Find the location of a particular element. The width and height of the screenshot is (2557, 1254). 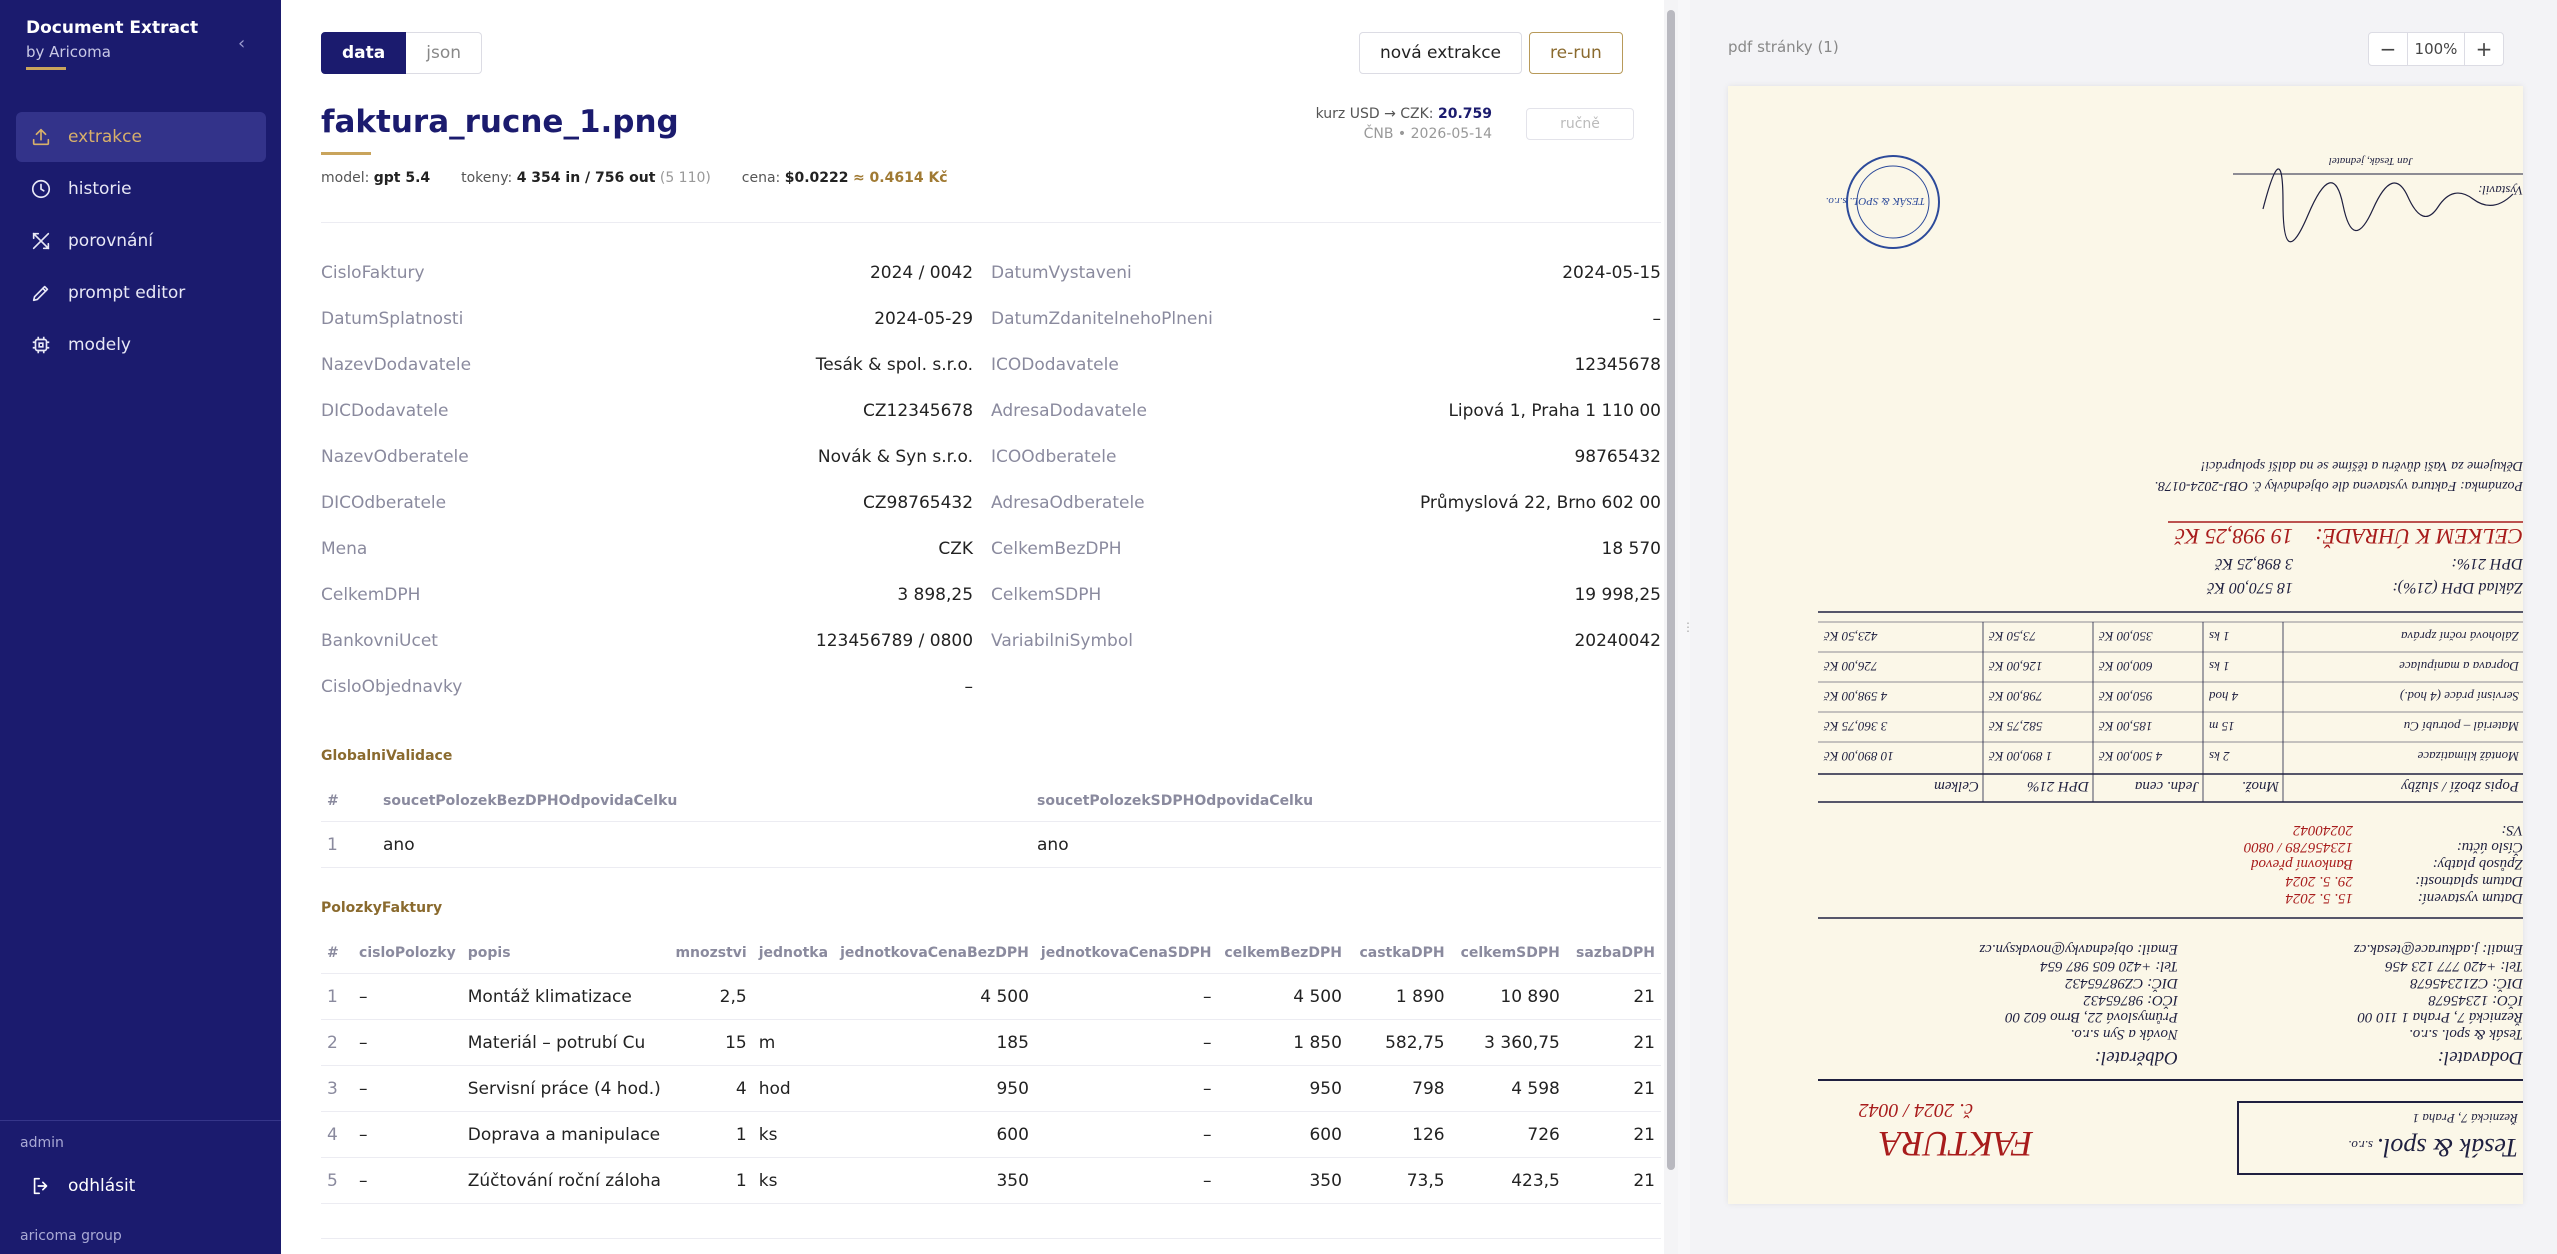

inv-table-header: DPH 21% is located at coordinates (2058, 786).